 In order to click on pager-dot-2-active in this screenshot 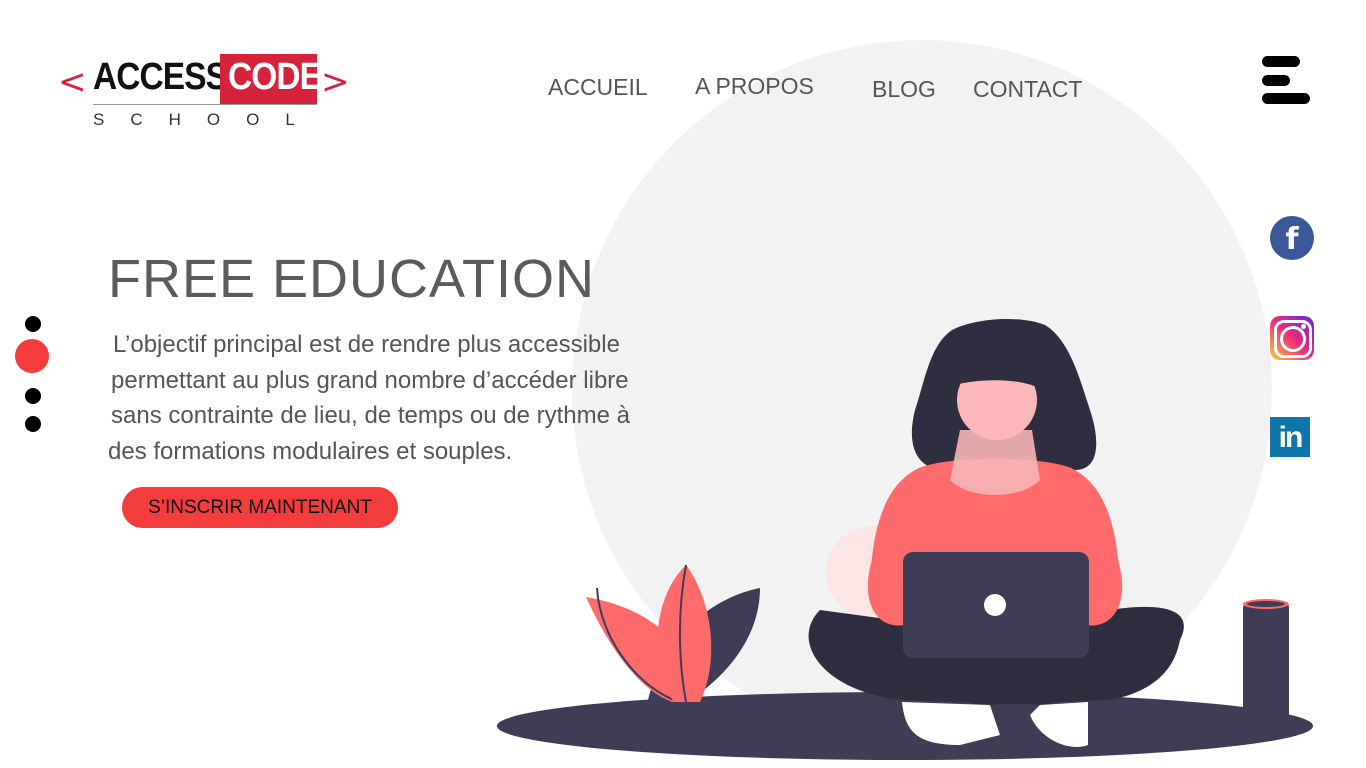, I will do `click(32, 356)`.